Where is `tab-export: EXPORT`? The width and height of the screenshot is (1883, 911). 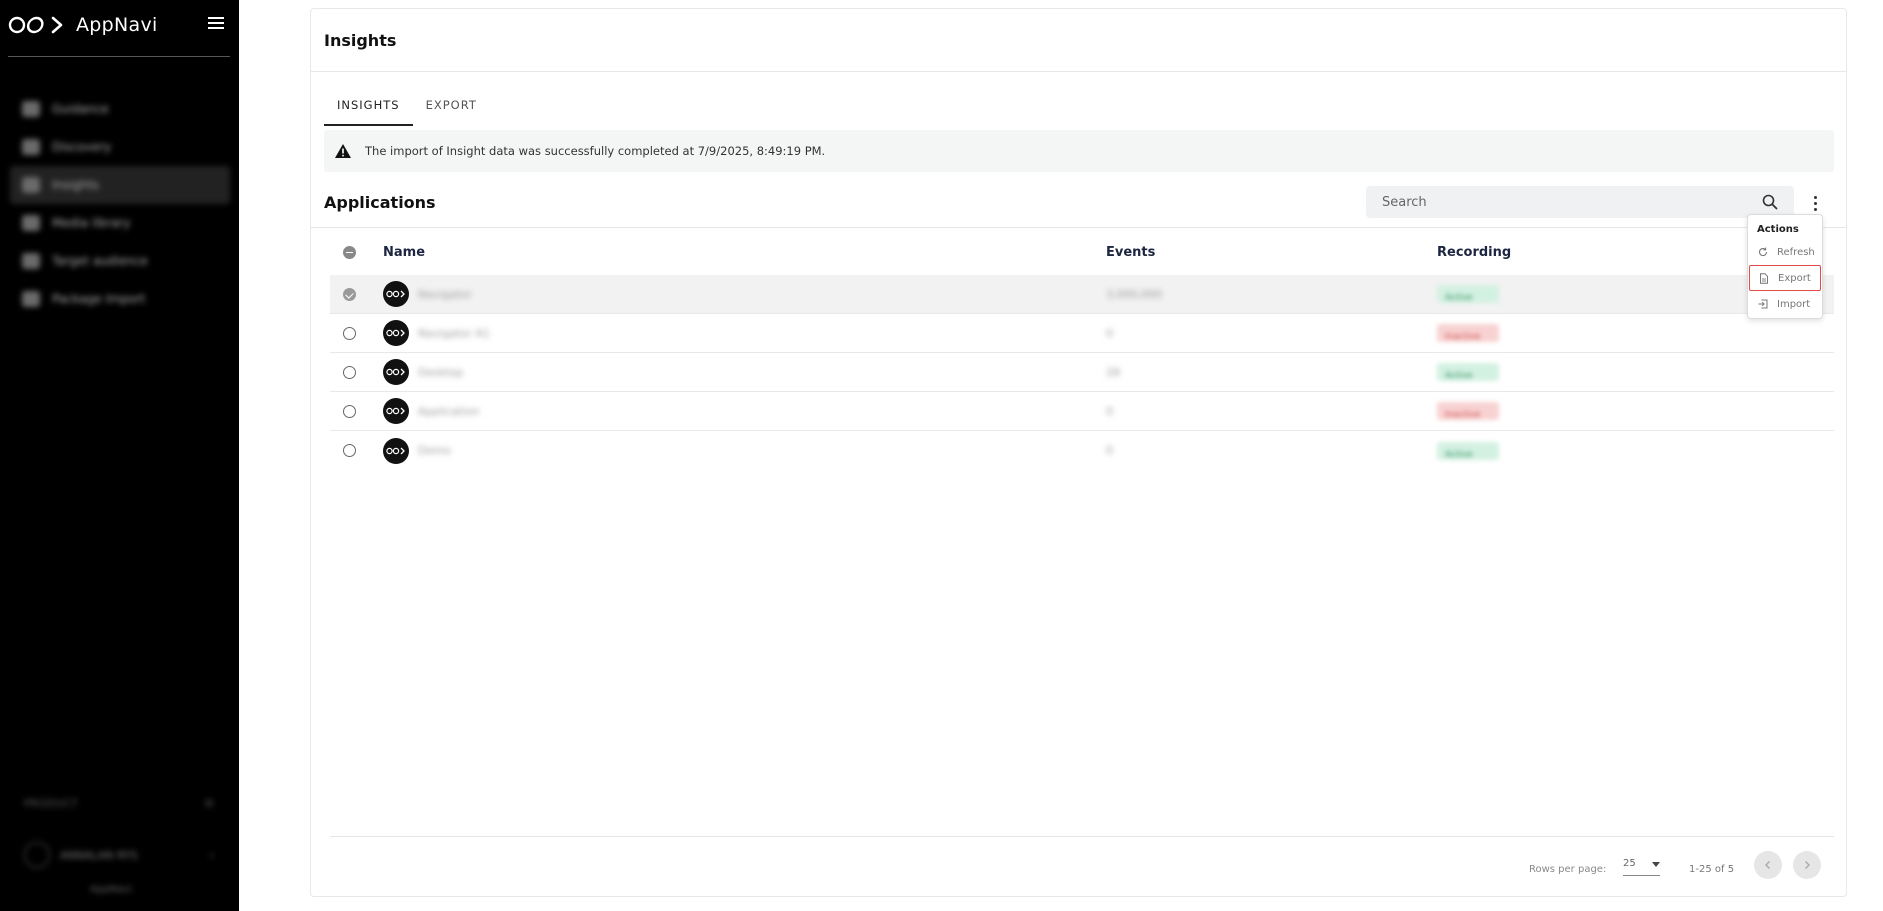 tab-export: EXPORT is located at coordinates (451, 105).